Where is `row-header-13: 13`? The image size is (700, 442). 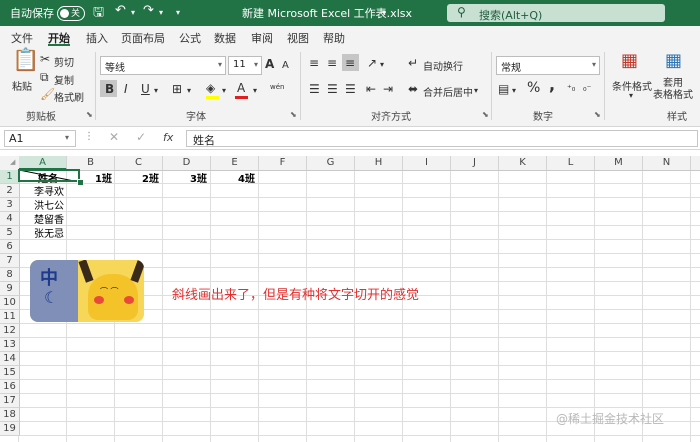 row-header-13: 13 is located at coordinates (10, 345).